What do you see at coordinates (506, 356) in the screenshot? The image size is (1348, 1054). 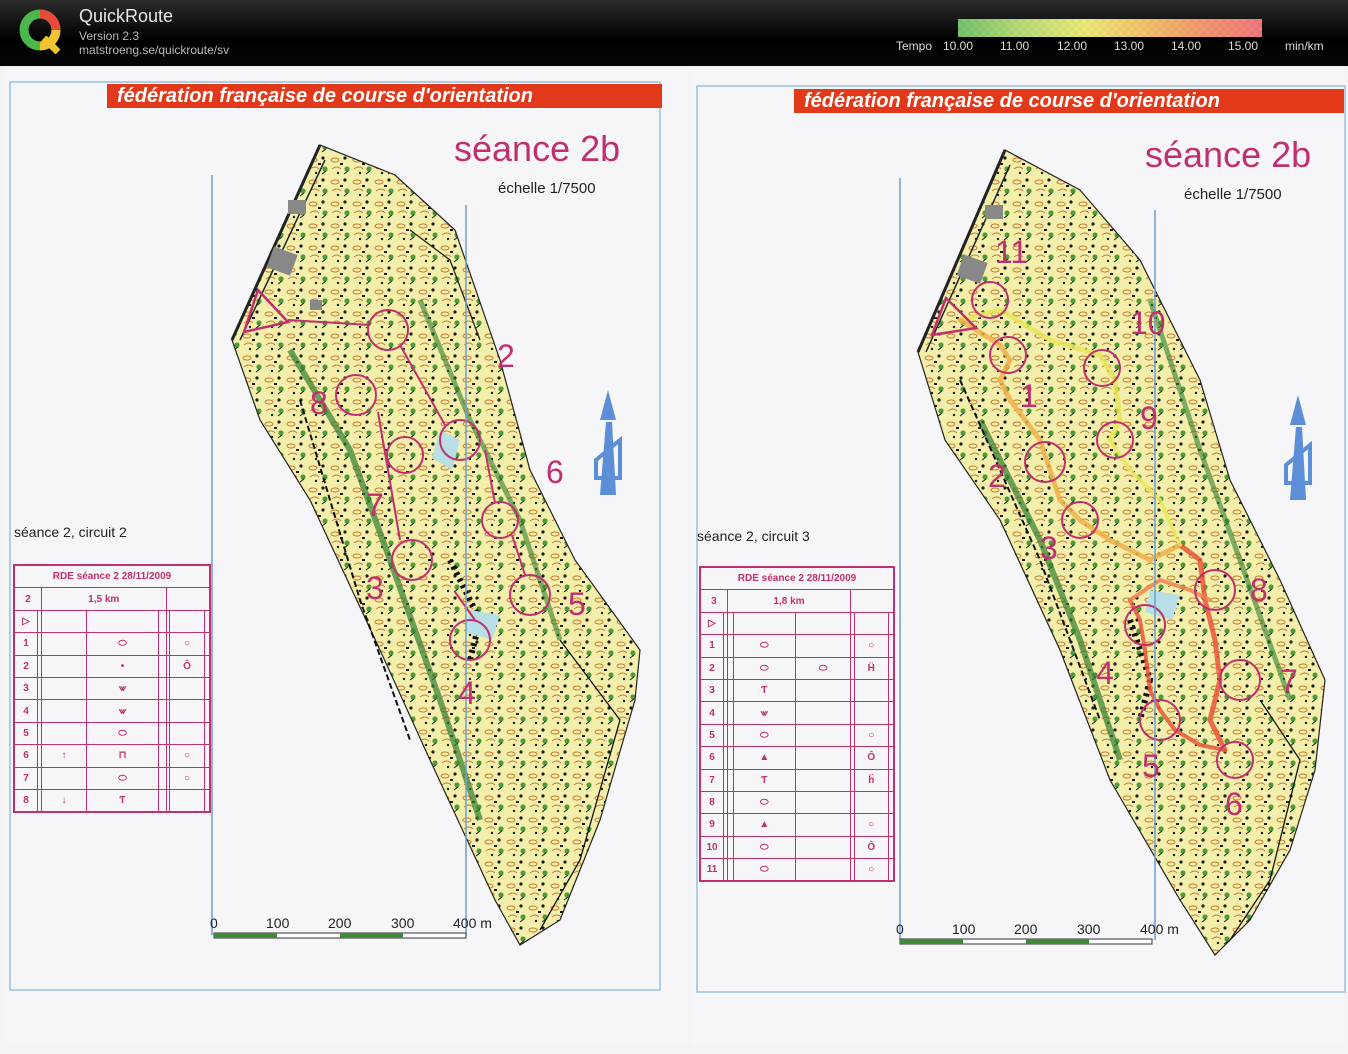 I see `control-number: 2` at bounding box center [506, 356].